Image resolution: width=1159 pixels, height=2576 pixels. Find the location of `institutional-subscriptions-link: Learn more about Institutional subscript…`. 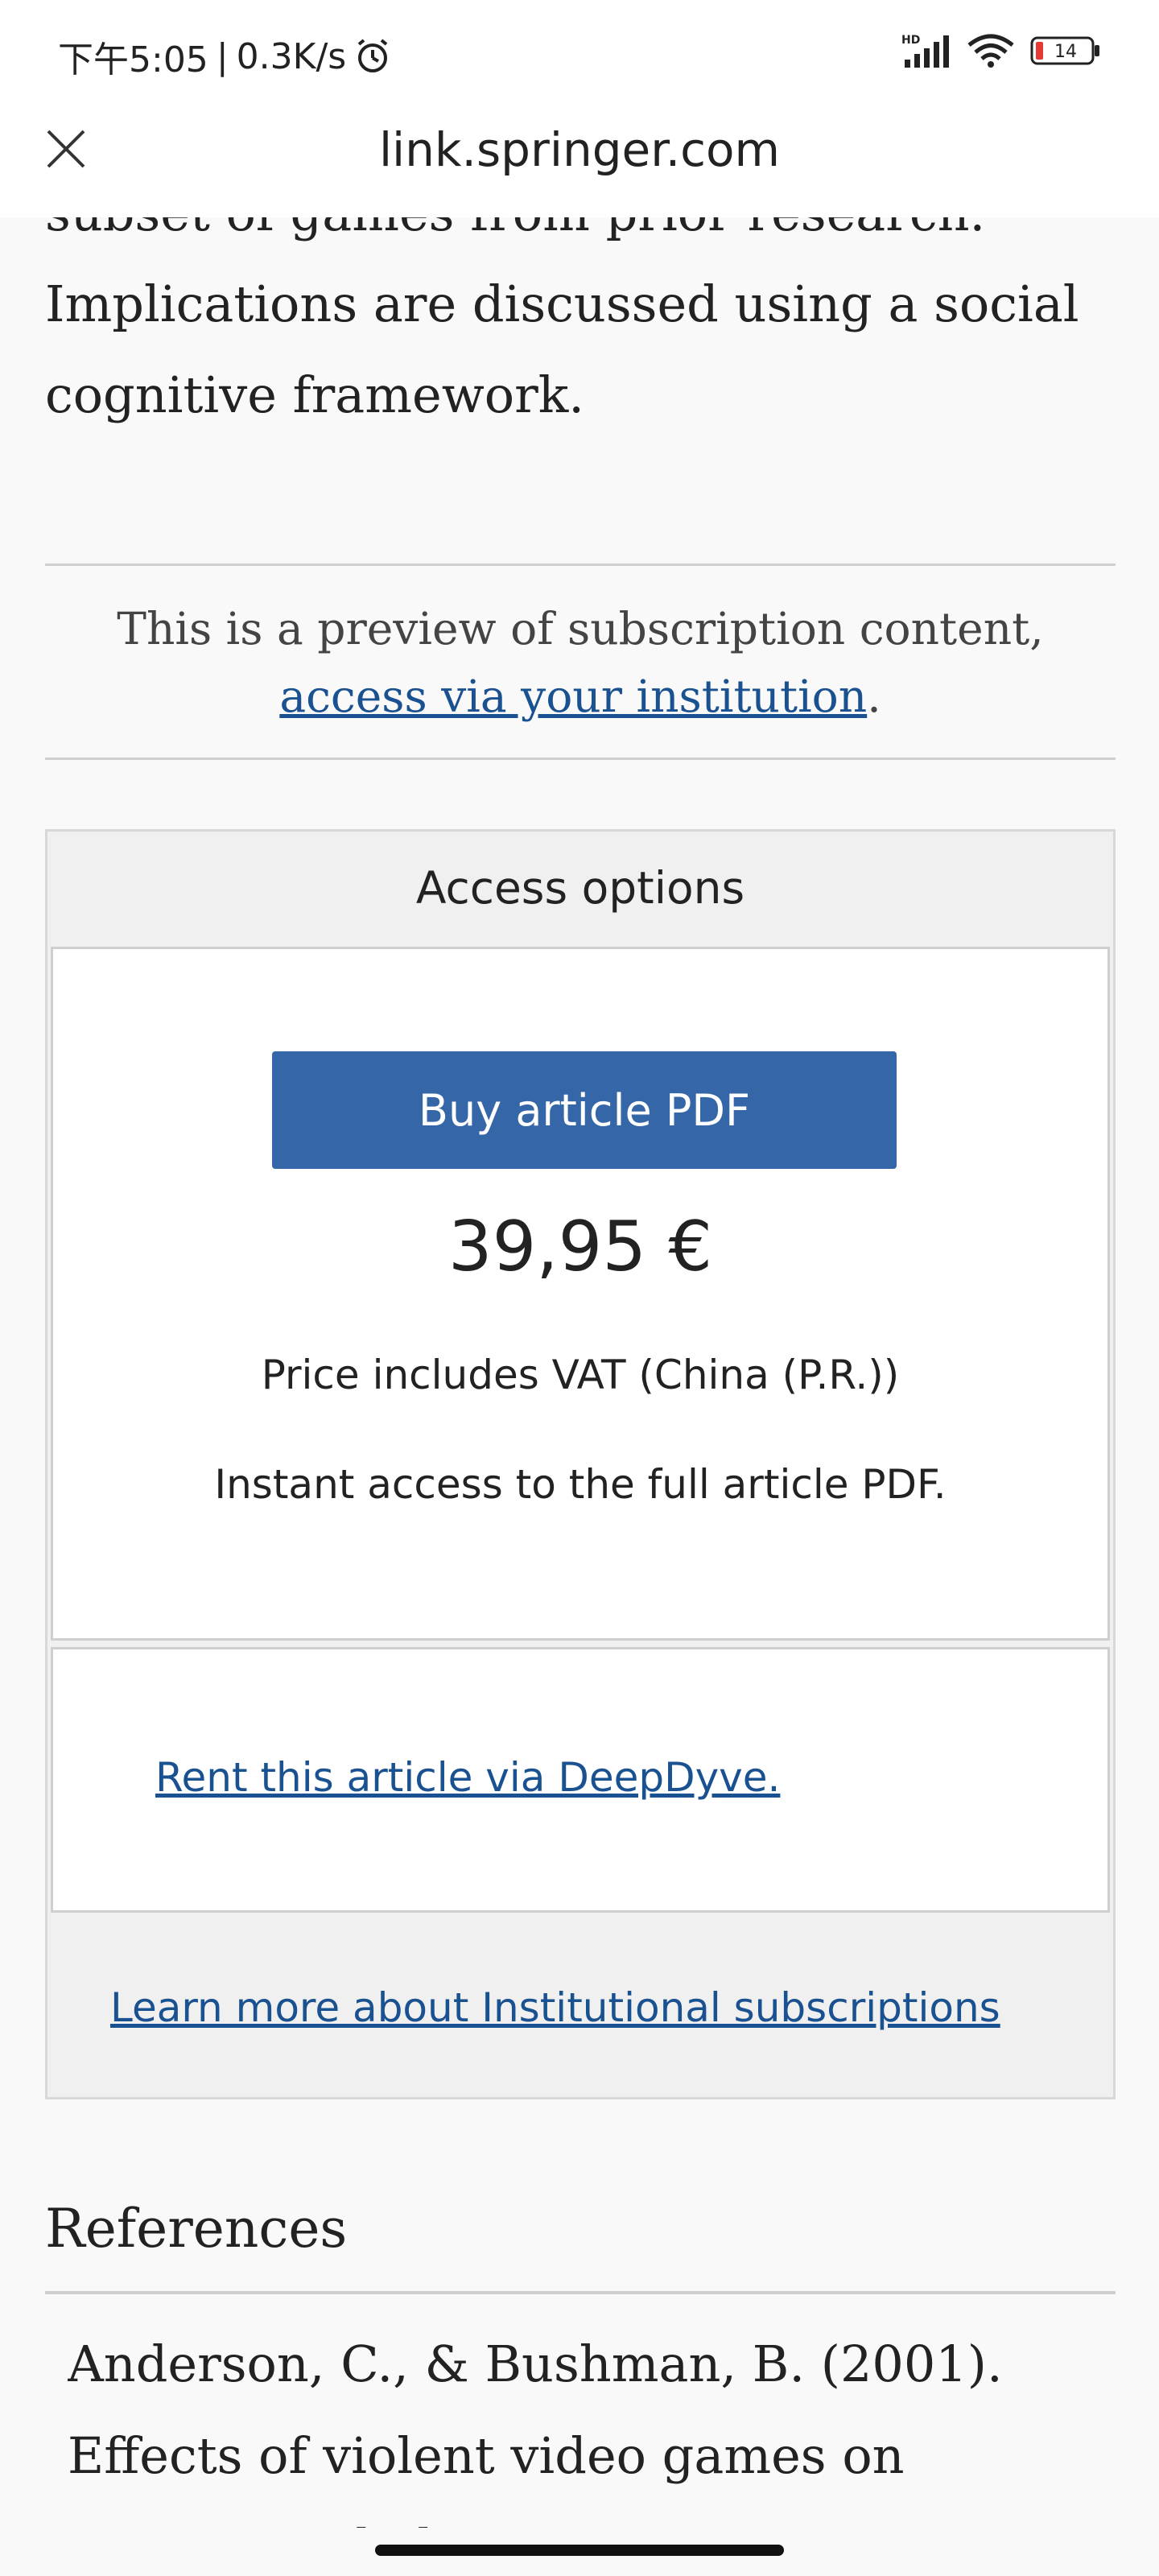

institutional-subscriptions-link: Learn more about Institutional subscript… is located at coordinates (555, 2008).